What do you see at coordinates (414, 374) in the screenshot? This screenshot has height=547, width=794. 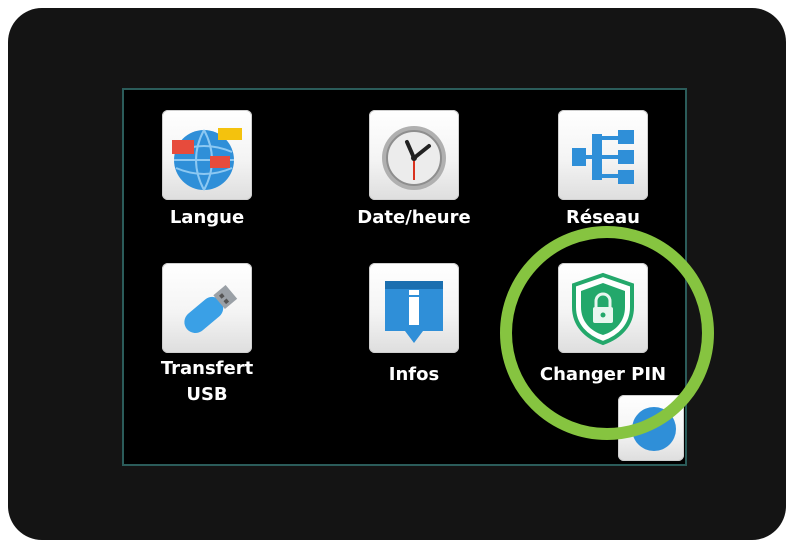 I see `infos-label: Infos` at bounding box center [414, 374].